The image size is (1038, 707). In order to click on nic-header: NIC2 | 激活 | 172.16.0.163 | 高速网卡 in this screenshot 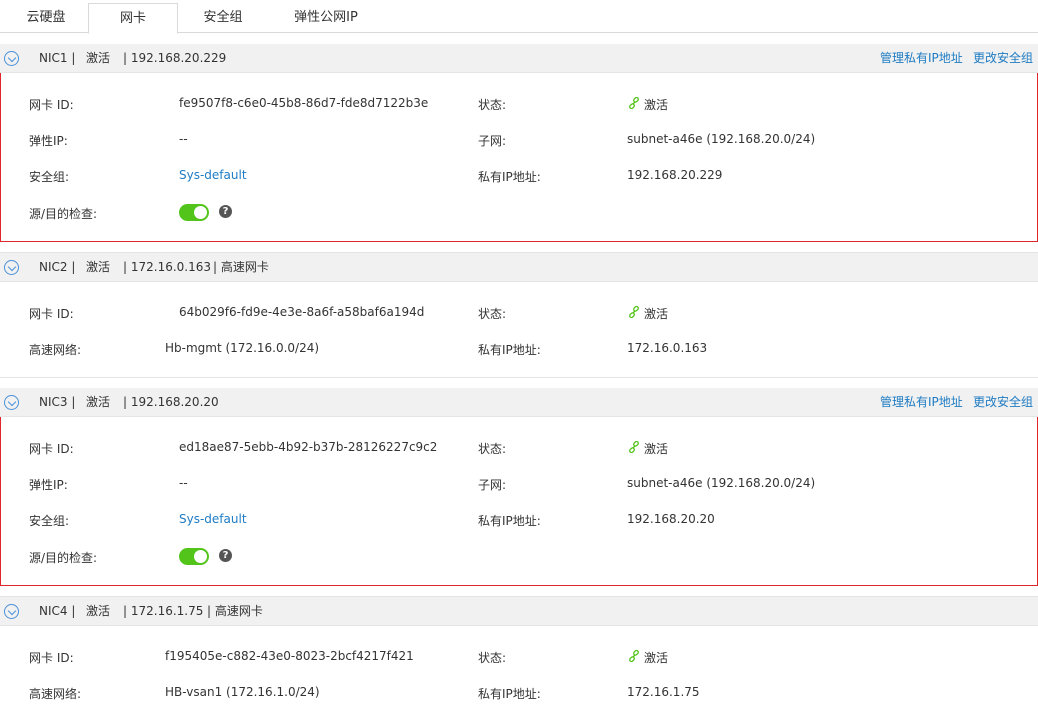, I will do `click(519, 267)`.